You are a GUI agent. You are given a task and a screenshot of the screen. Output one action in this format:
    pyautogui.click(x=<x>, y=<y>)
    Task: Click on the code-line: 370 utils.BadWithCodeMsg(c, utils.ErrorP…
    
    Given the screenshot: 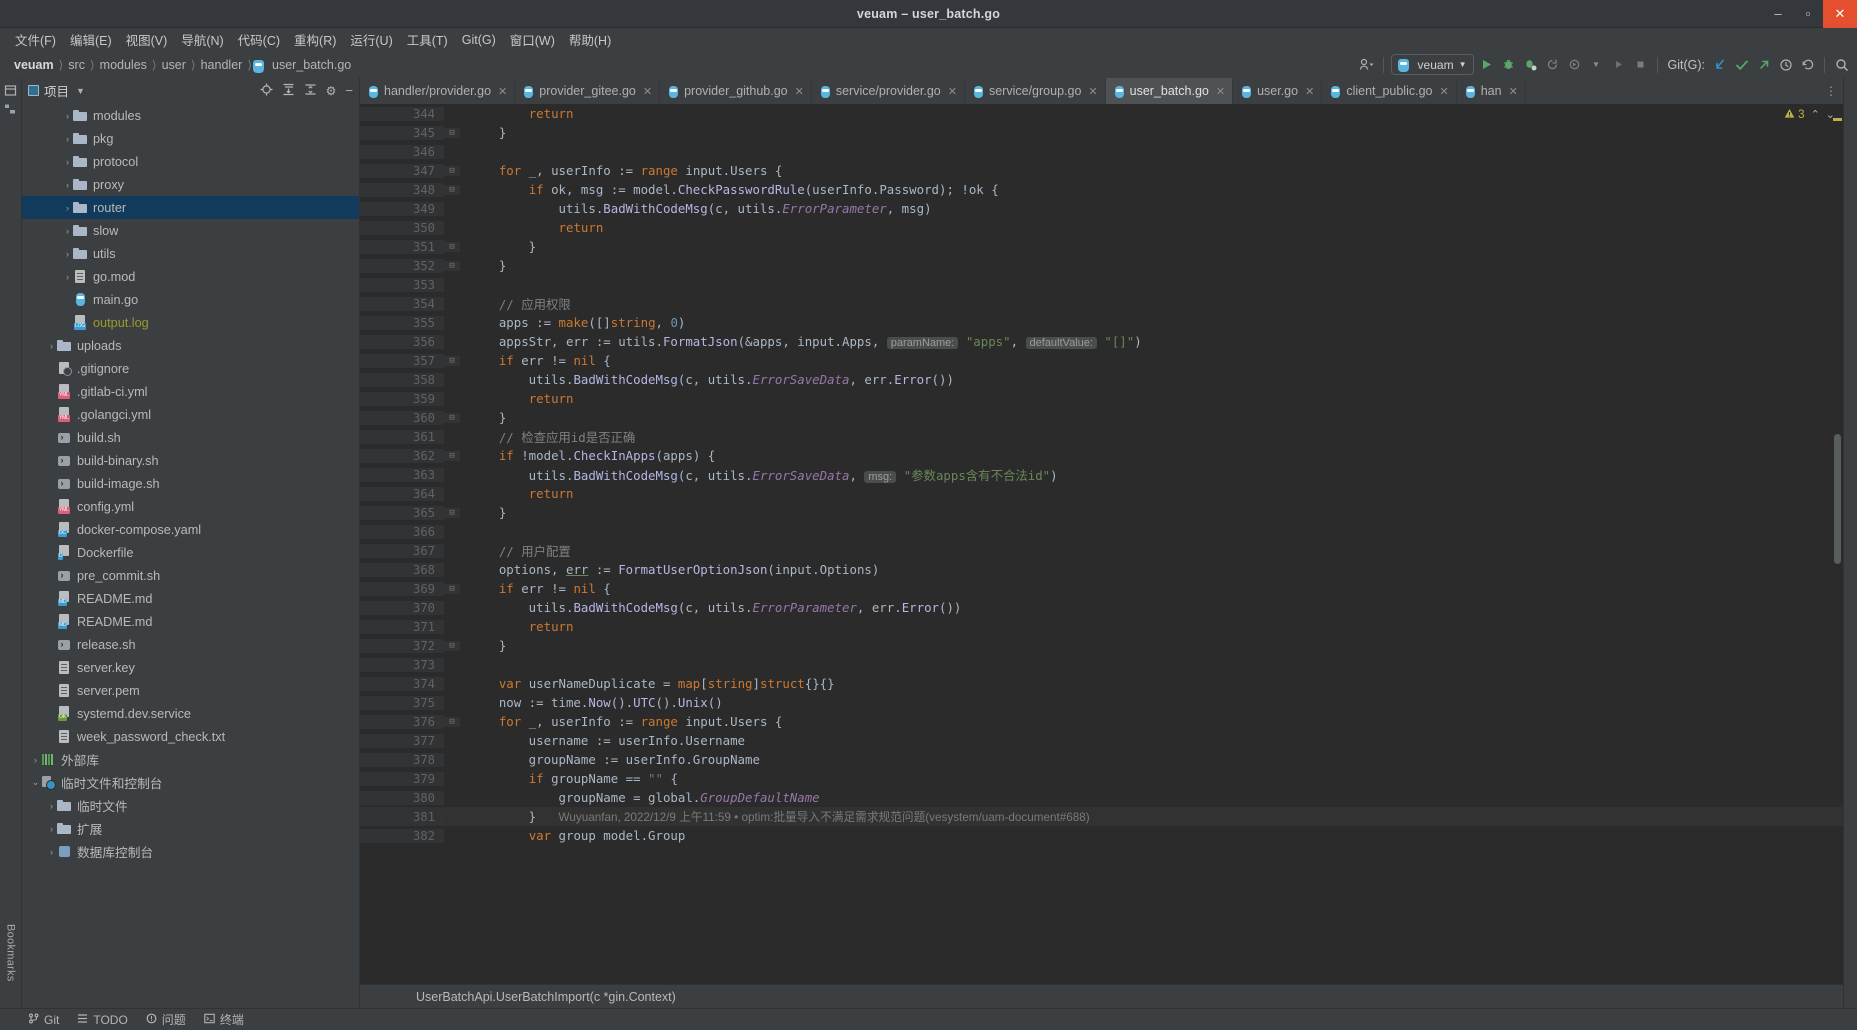 What is the action you would take?
    pyautogui.click(x=1101, y=607)
    